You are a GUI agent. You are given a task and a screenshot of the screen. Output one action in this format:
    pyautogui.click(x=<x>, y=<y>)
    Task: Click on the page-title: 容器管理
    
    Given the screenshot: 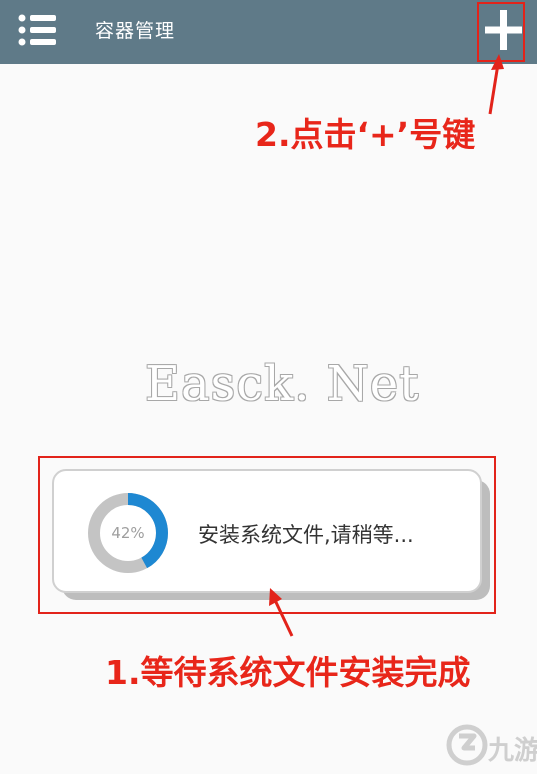 What is the action you would take?
    pyautogui.click(x=135, y=31)
    